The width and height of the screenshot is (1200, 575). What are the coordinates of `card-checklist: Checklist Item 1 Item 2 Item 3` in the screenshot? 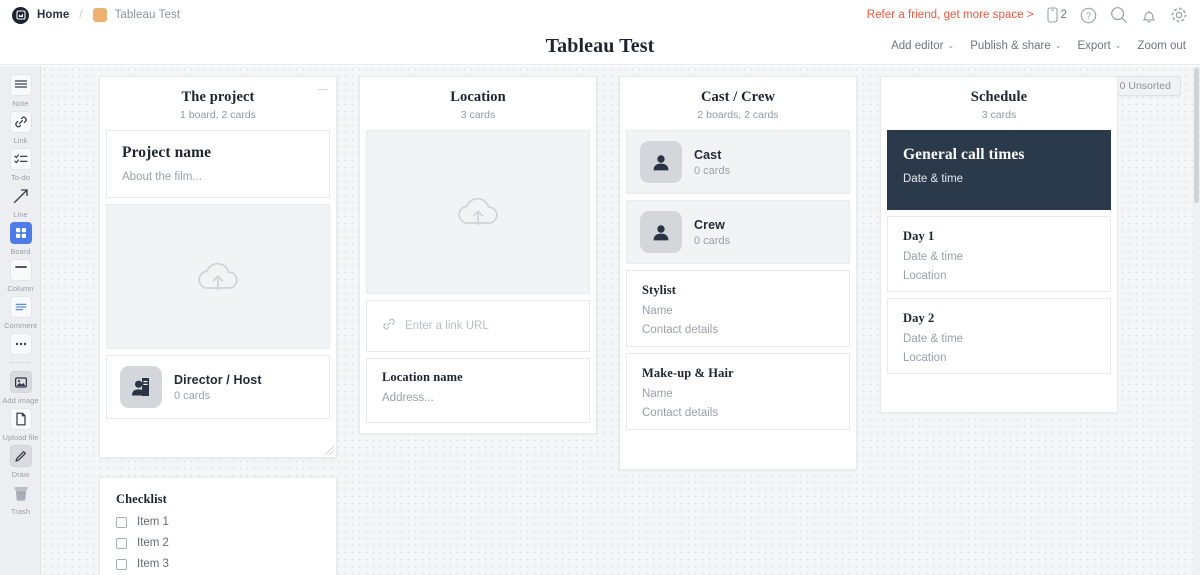 It's located at (218, 526).